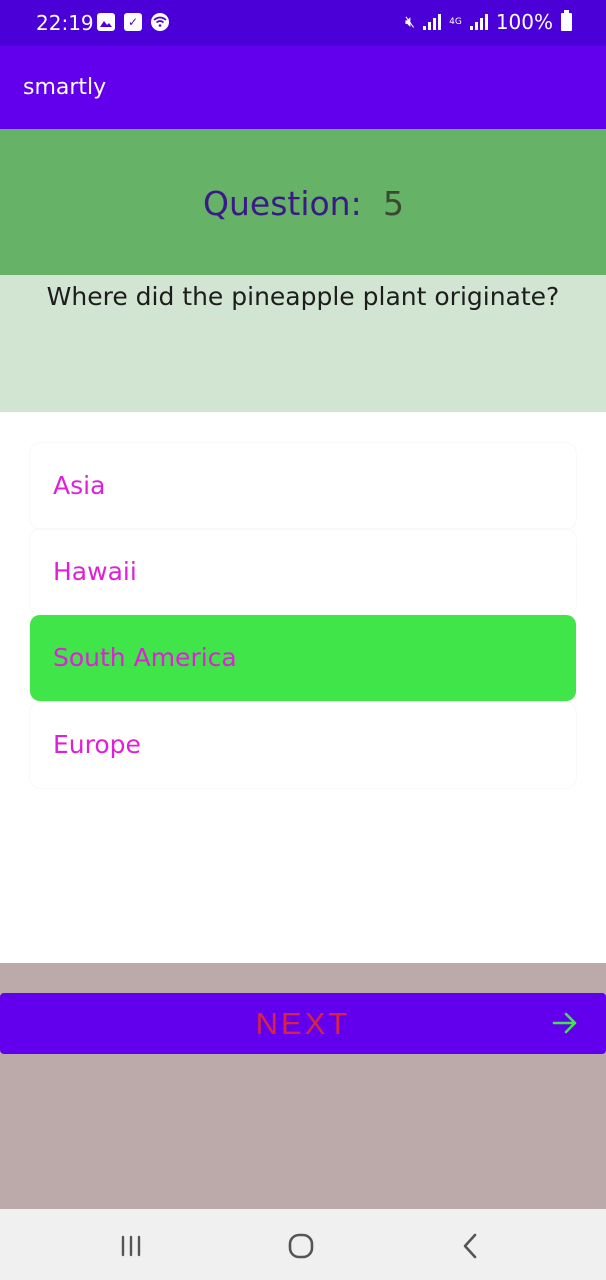 The width and height of the screenshot is (606, 1280). What do you see at coordinates (471, 1246) in the screenshot?
I see `back-icon` at bounding box center [471, 1246].